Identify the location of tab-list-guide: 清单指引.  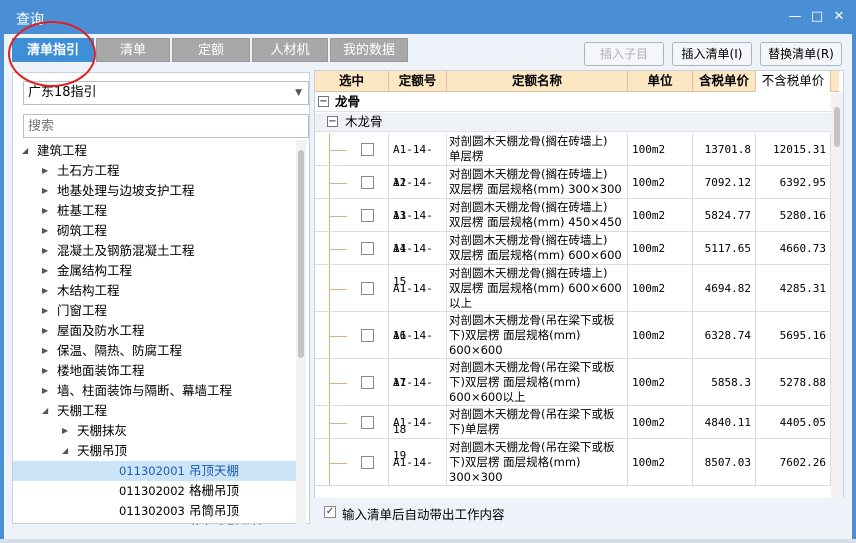
(53, 50).